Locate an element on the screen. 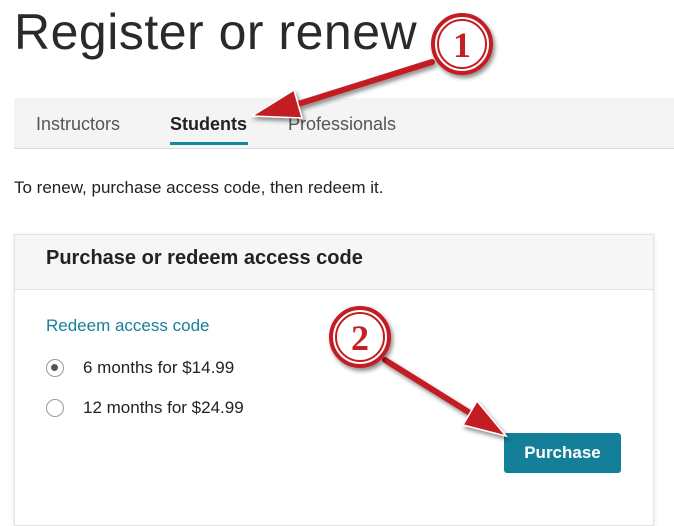  tab-instructors: Instructors is located at coordinates (78, 123).